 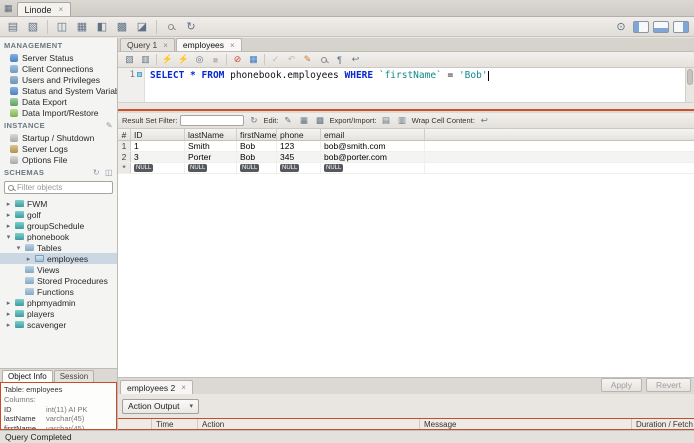 What do you see at coordinates (373, 134) in the screenshot?
I see `grid-header-email: email` at bounding box center [373, 134].